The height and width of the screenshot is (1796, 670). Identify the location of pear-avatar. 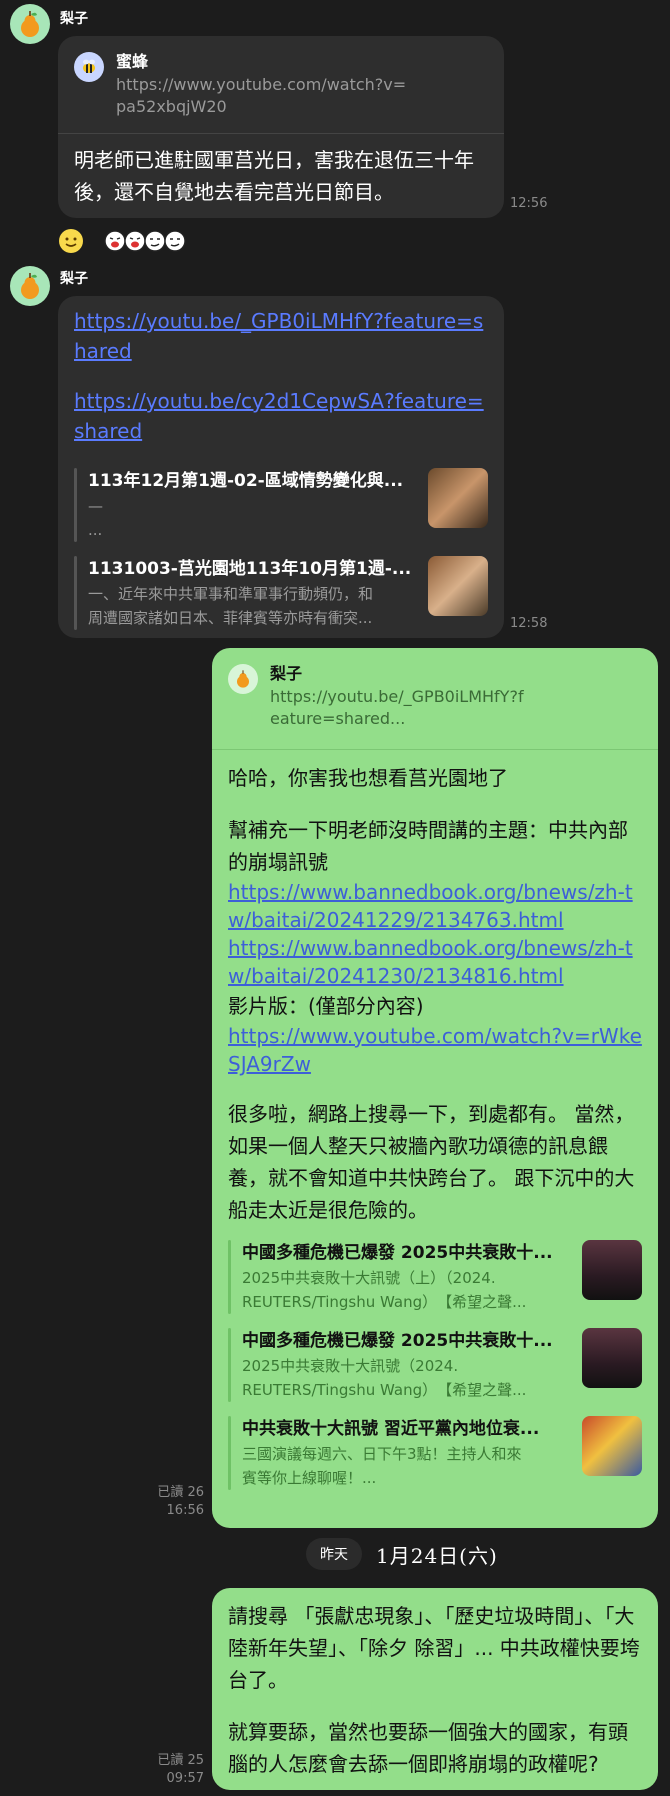
(243, 679).